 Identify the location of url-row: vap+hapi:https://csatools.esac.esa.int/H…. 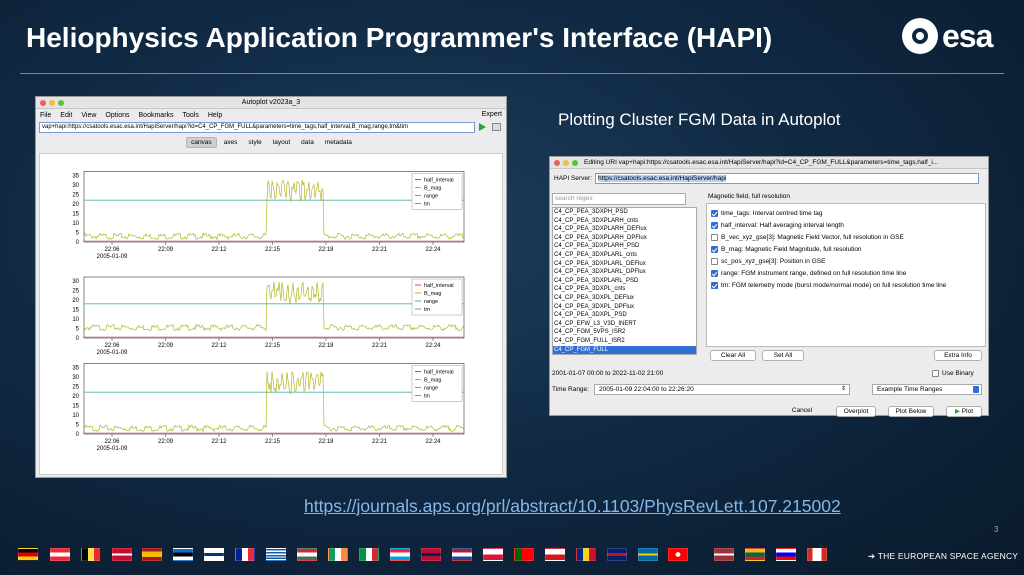
(271, 128).